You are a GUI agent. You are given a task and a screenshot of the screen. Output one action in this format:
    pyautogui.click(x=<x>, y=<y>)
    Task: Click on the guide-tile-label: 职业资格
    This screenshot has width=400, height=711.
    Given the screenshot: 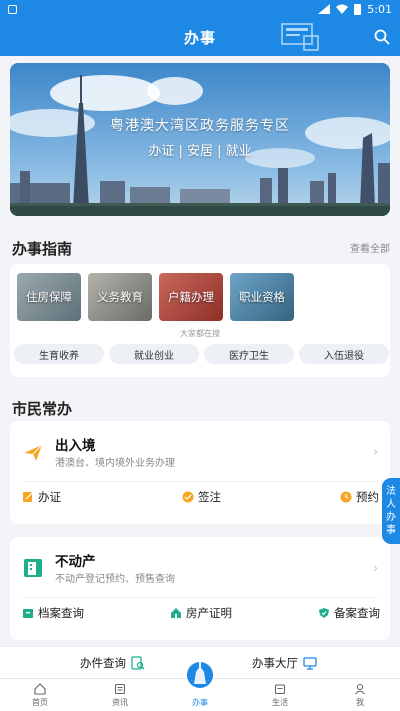 What is the action you would take?
    pyautogui.click(x=262, y=297)
    